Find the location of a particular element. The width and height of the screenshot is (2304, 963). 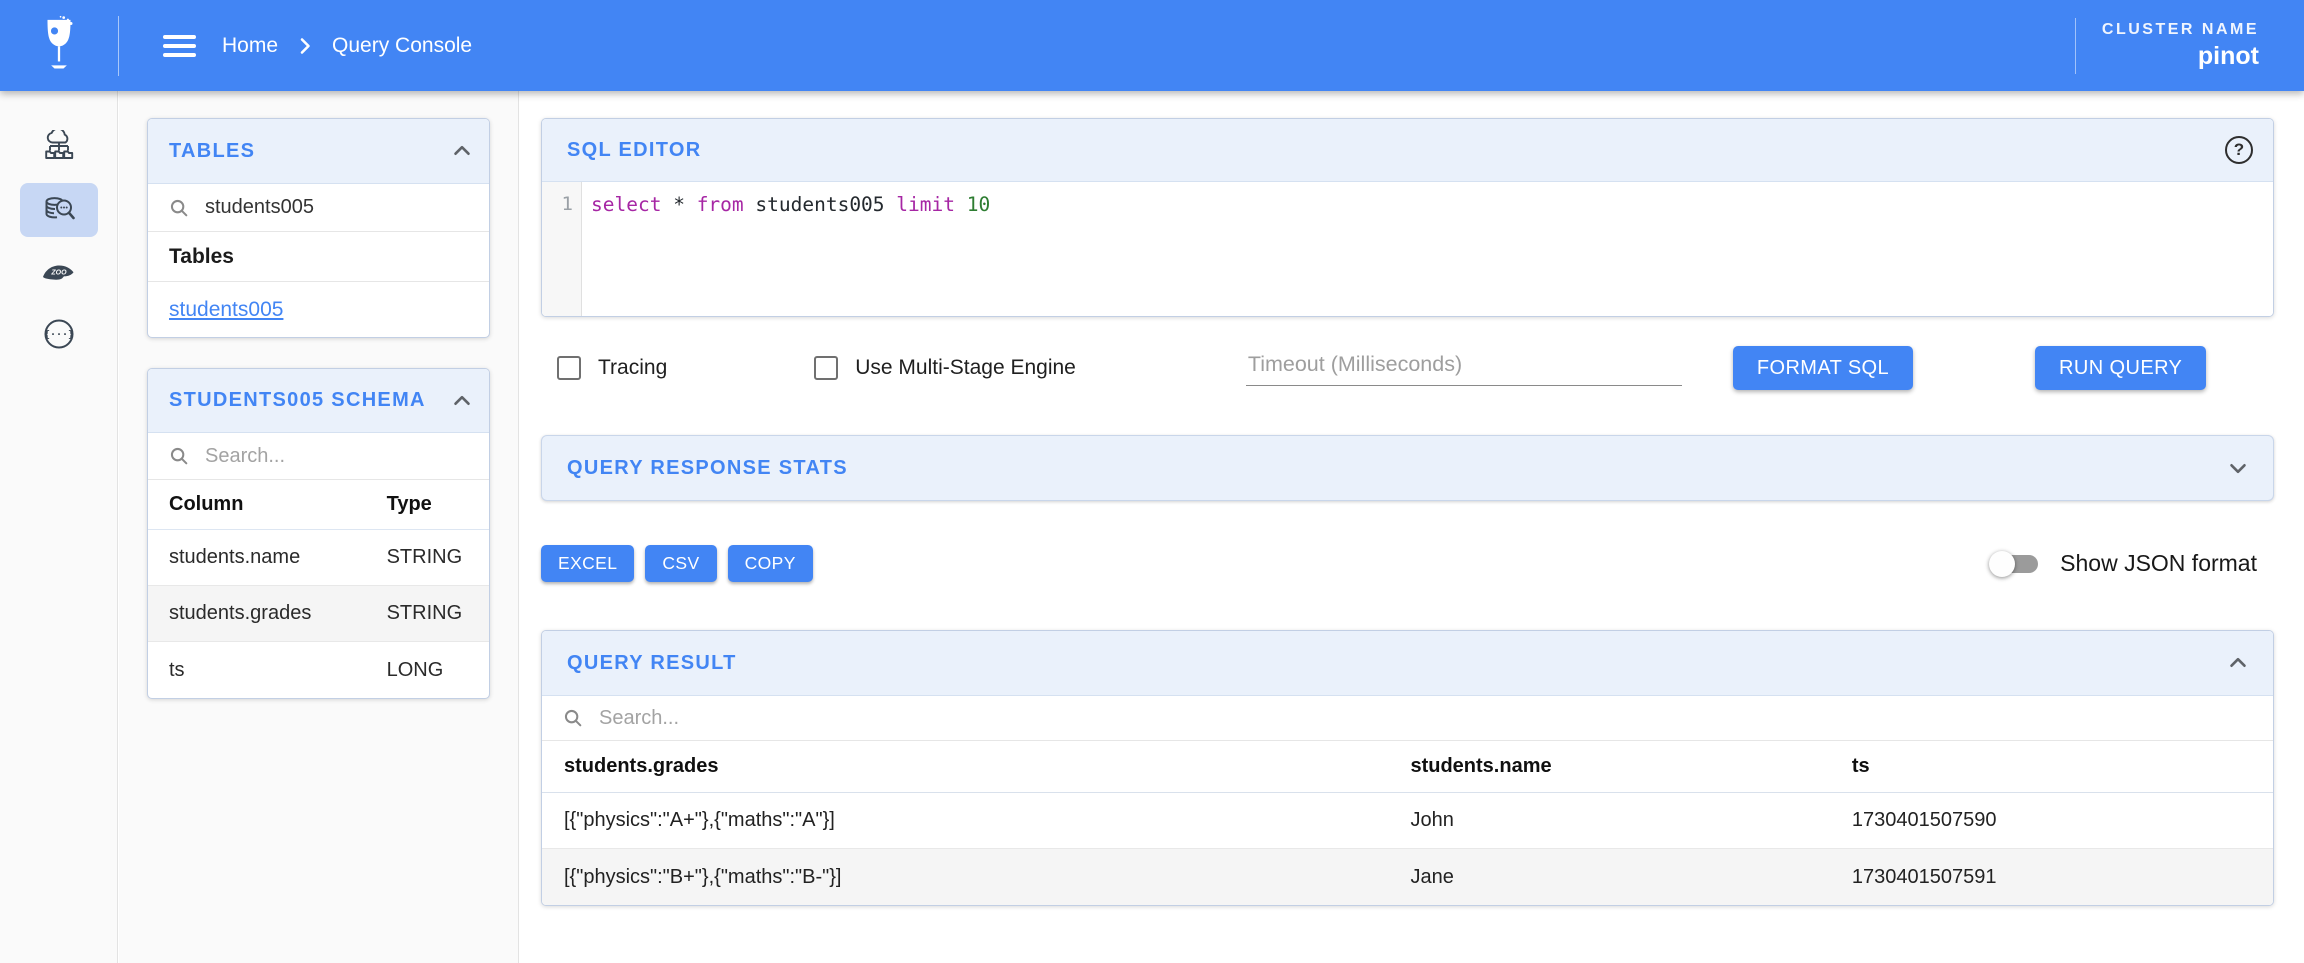

header-divider is located at coordinates (118, 45).